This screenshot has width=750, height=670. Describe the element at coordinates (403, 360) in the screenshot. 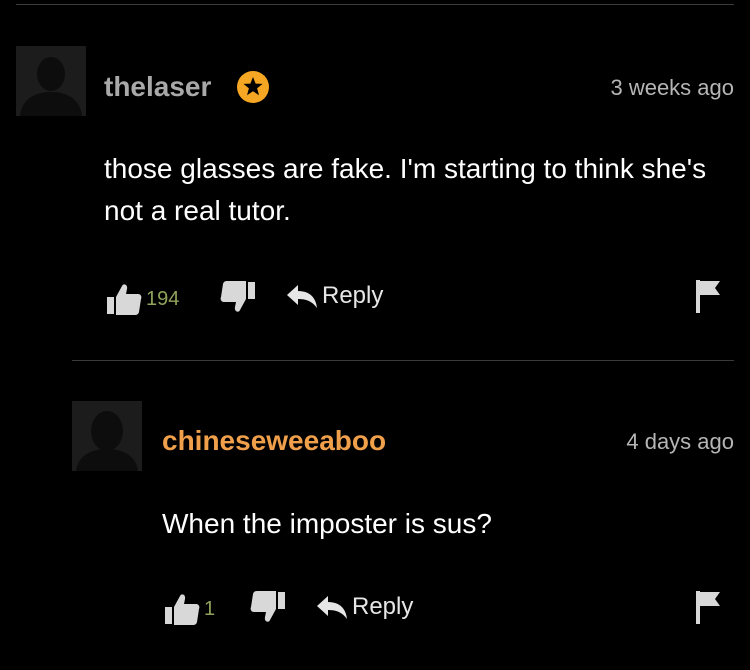

I see `reply-divider` at that location.